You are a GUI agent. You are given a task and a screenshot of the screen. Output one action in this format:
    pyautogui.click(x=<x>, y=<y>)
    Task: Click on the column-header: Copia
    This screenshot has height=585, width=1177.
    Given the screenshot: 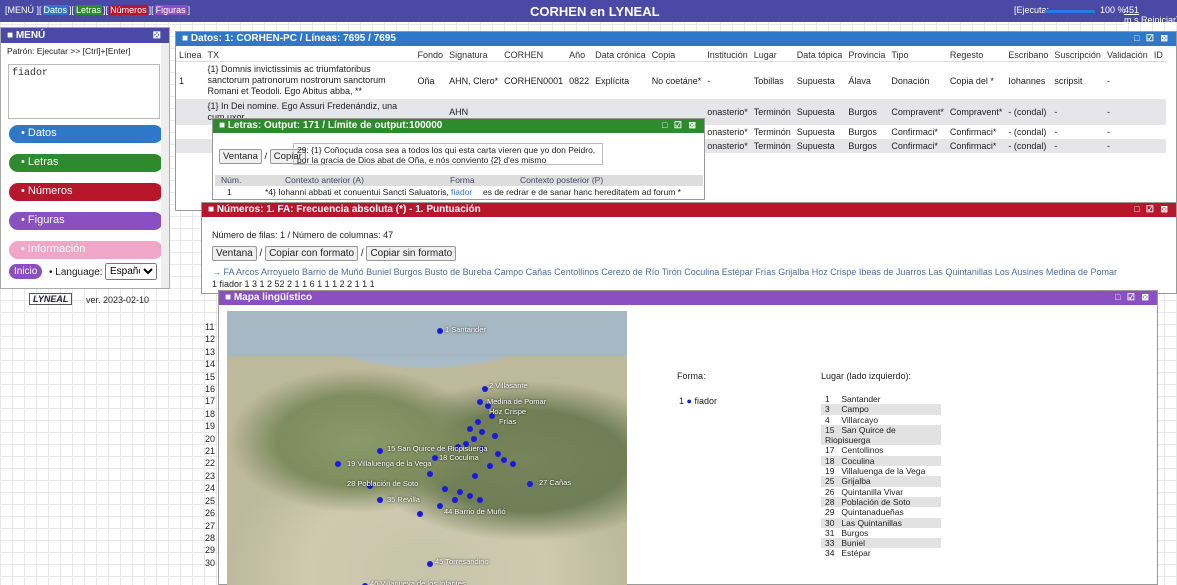 What is the action you would take?
    pyautogui.click(x=676, y=55)
    